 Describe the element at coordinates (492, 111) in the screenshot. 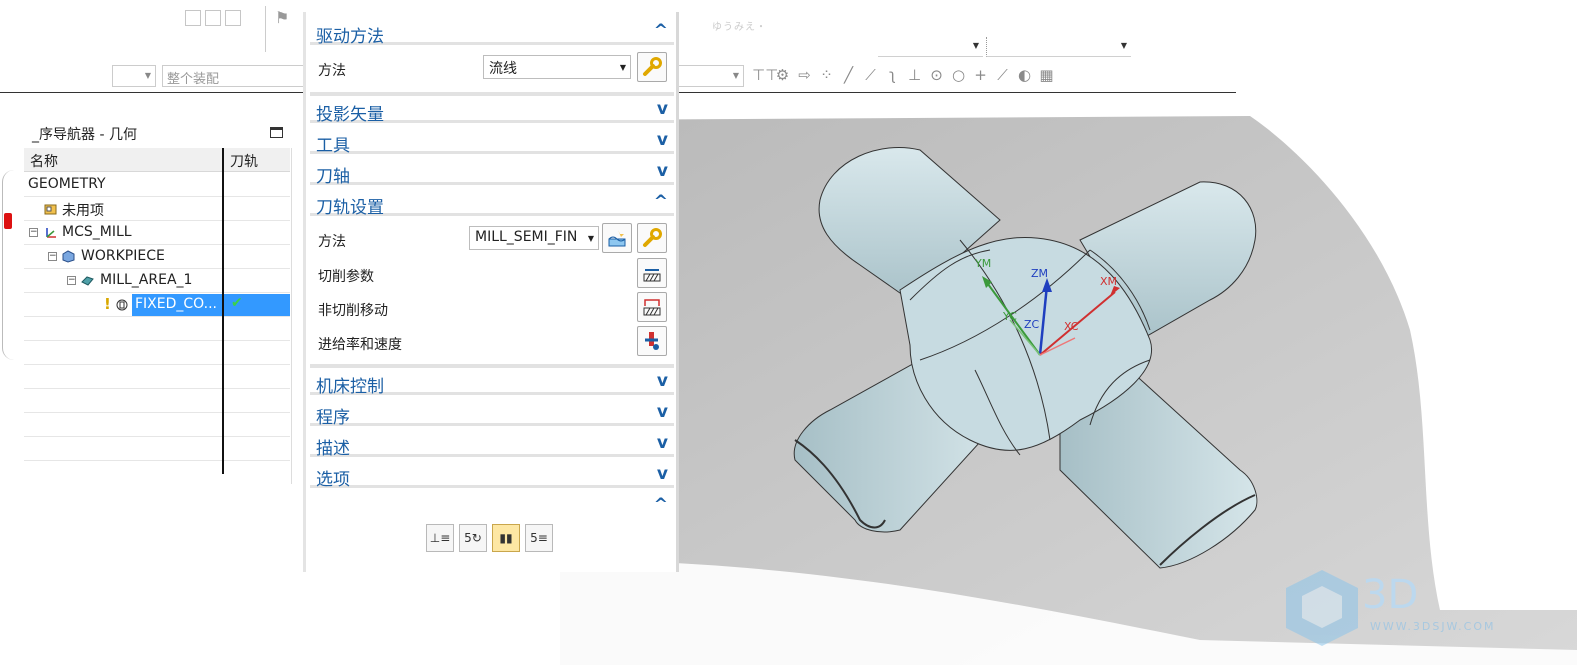

I see `section-projection-vector: 投影矢量 v` at that location.